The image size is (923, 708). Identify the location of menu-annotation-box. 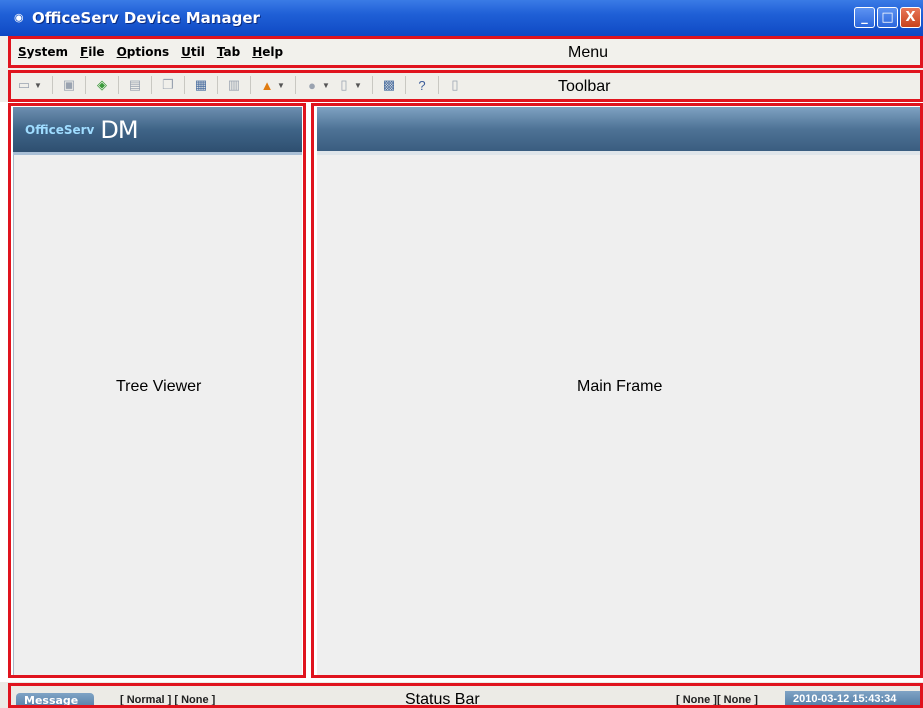
(465, 52).